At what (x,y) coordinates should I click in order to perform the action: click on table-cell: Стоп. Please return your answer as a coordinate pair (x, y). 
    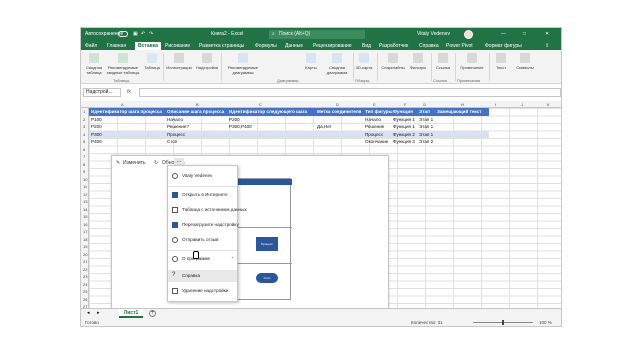
    Looking at the image, I should click on (172, 141).